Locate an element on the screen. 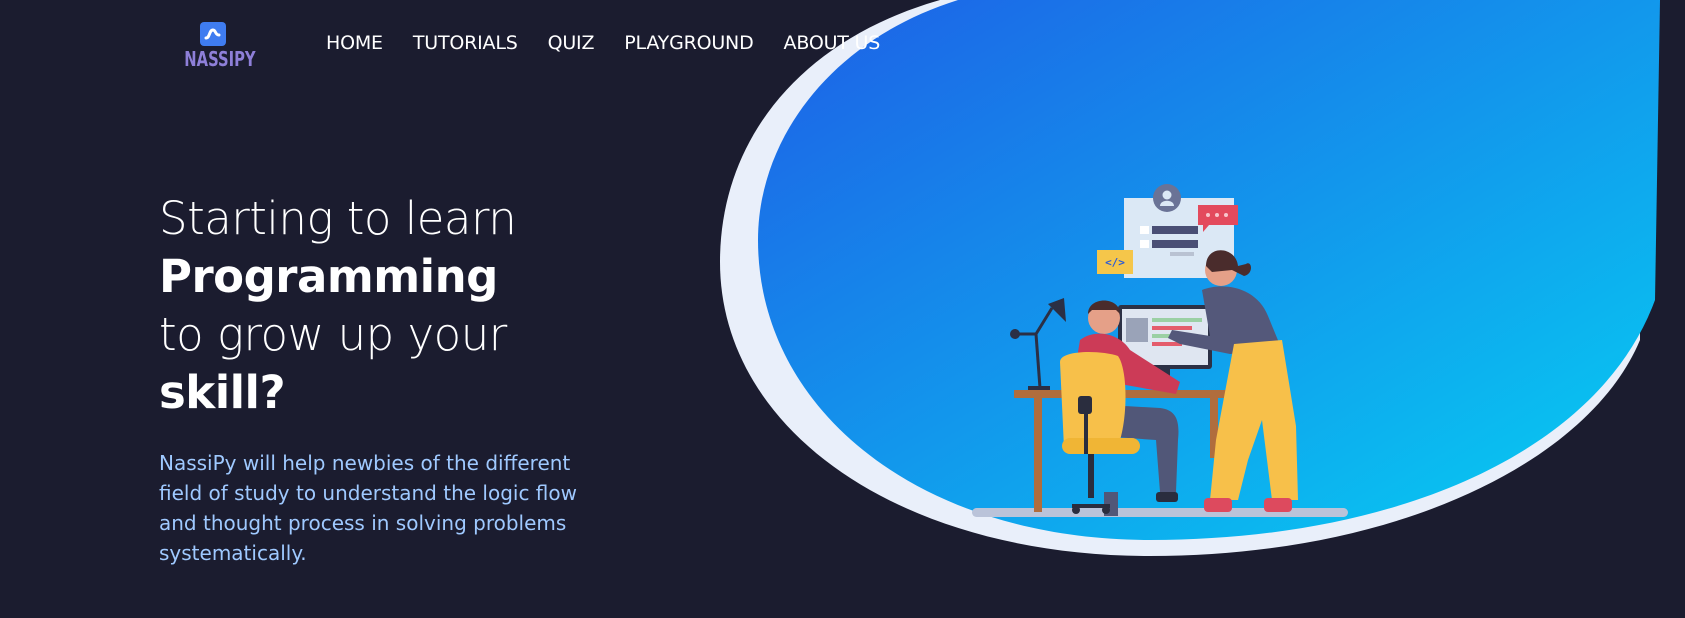 This screenshot has height=618, width=1685. hero-title-line-2: Programming is located at coordinates (328, 276).